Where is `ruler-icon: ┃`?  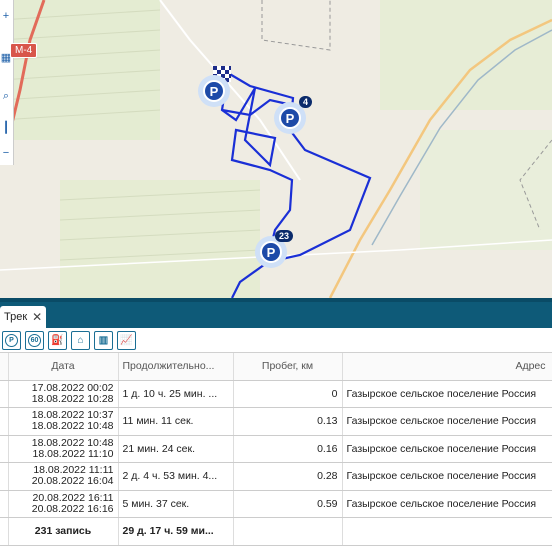
ruler-icon: ┃ is located at coordinates (6, 128).